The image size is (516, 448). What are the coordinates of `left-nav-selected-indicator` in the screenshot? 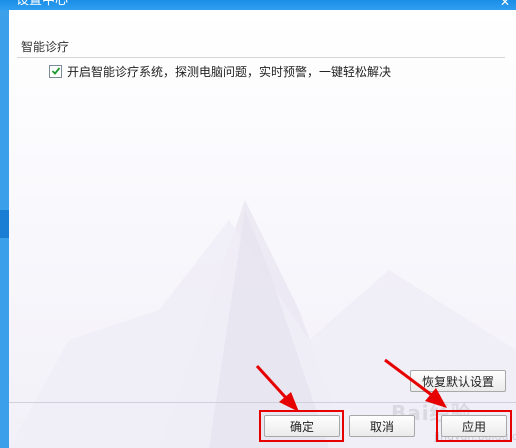 It's located at (4, 224).